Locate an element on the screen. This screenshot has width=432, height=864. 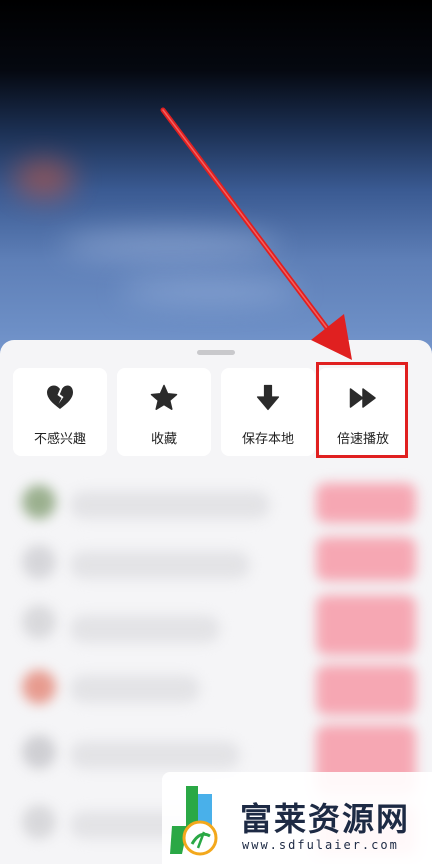
annotation-highlight-box is located at coordinates (362, 410).